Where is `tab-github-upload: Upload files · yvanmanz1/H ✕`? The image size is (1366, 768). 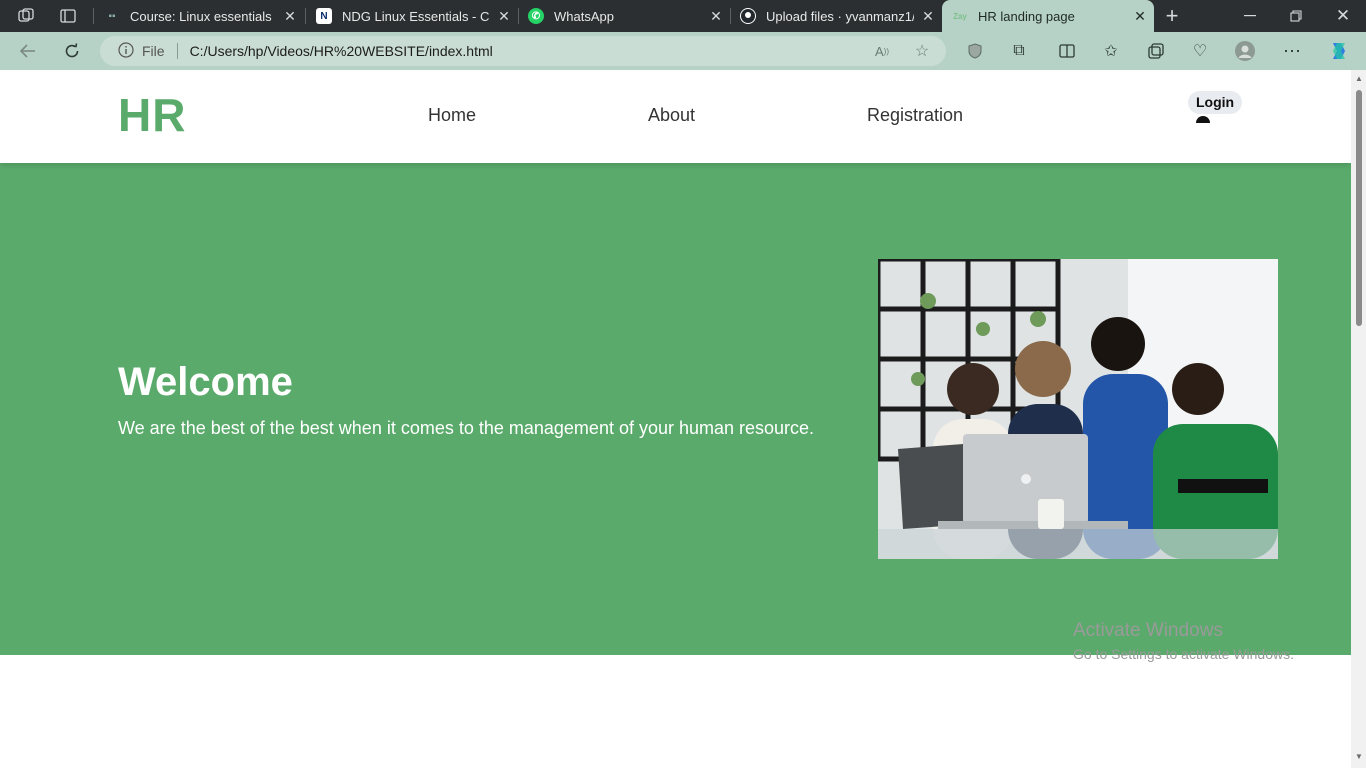
tab-github-upload: Upload files · yvanmanz1/H ✕ is located at coordinates (836, 16).